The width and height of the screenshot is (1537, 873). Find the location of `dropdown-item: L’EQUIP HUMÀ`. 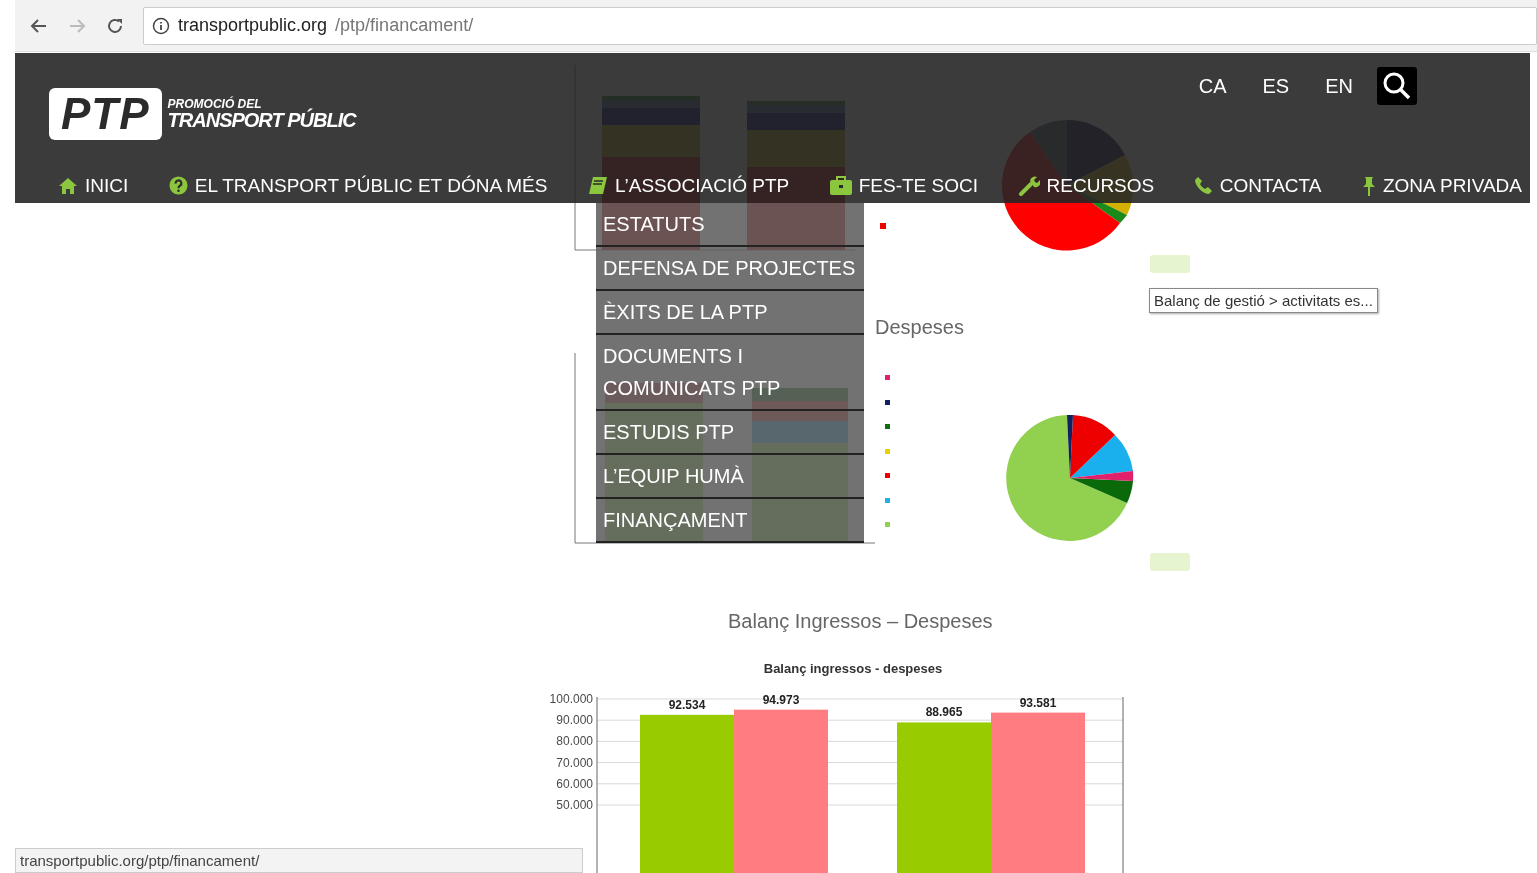

dropdown-item: L’EQUIP HUMÀ is located at coordinates (730, 477).